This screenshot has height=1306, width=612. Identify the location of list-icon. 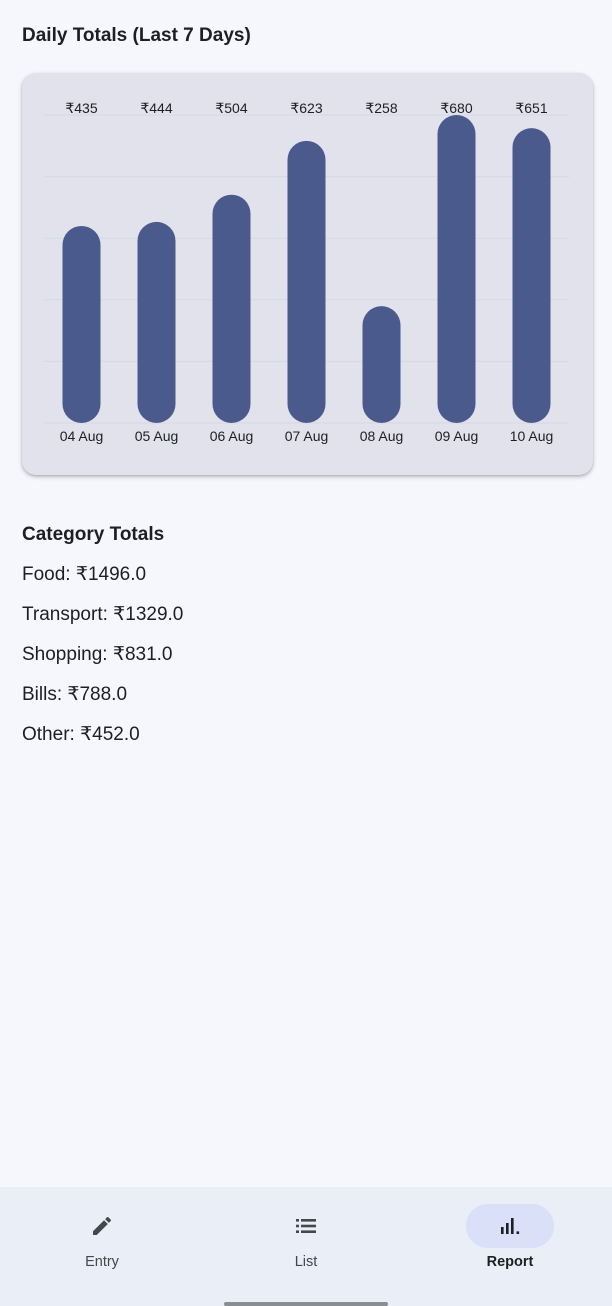
(306, 1226).